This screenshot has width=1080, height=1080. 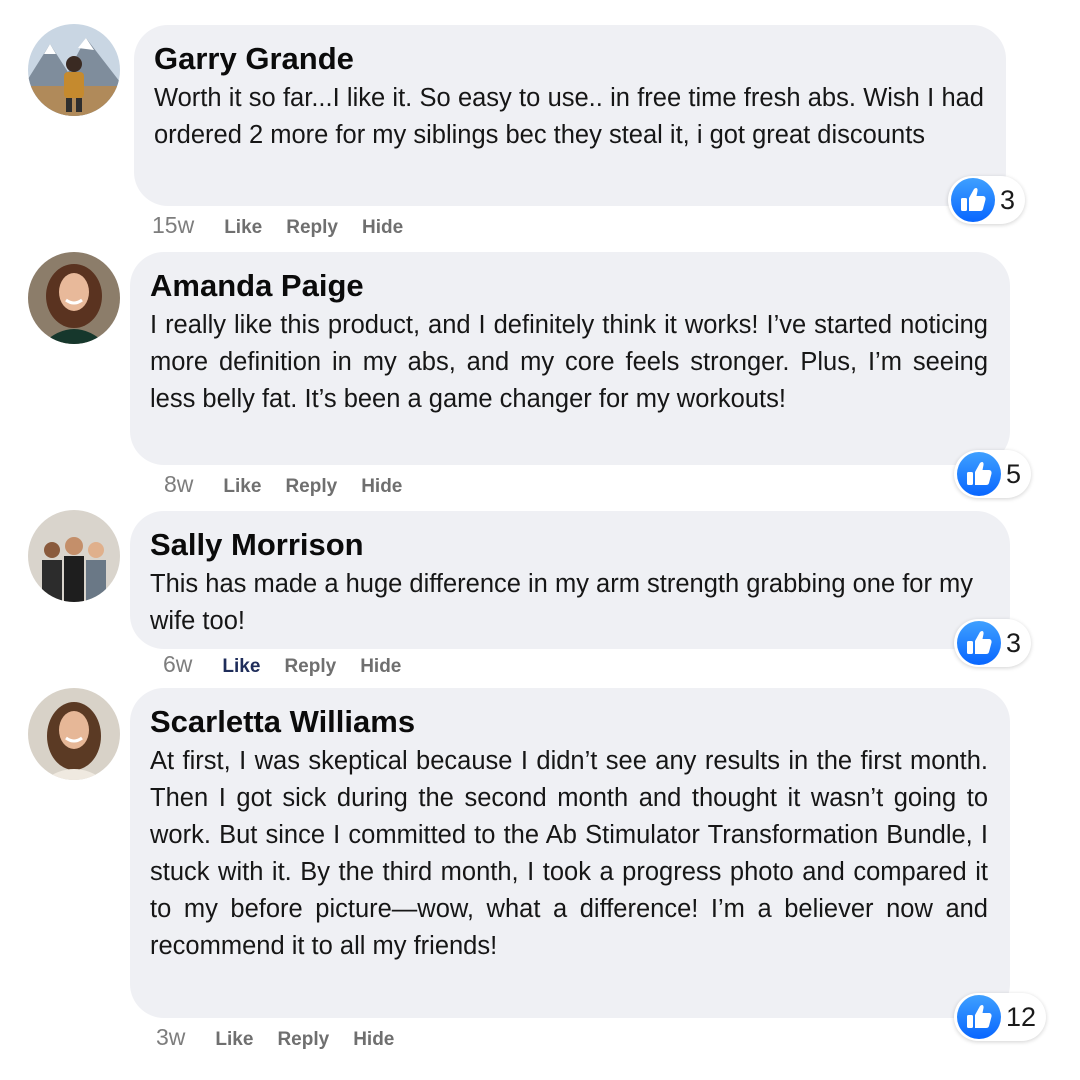 What do you see at coordinates (569, 545) in the screenshot?
I see `comment-author: Sally Morrison` at bounding box center [569, 545].